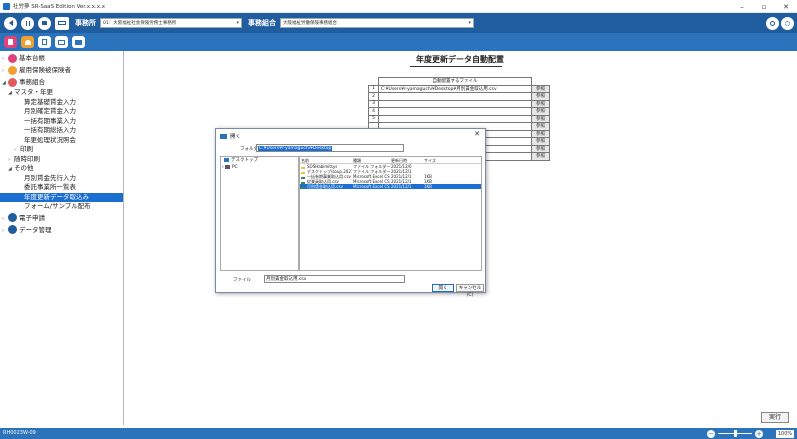  What do you see at coordinates (371, 160) in the screenshot?
I see `col-type: 種類` at bounding box center [371, 160].